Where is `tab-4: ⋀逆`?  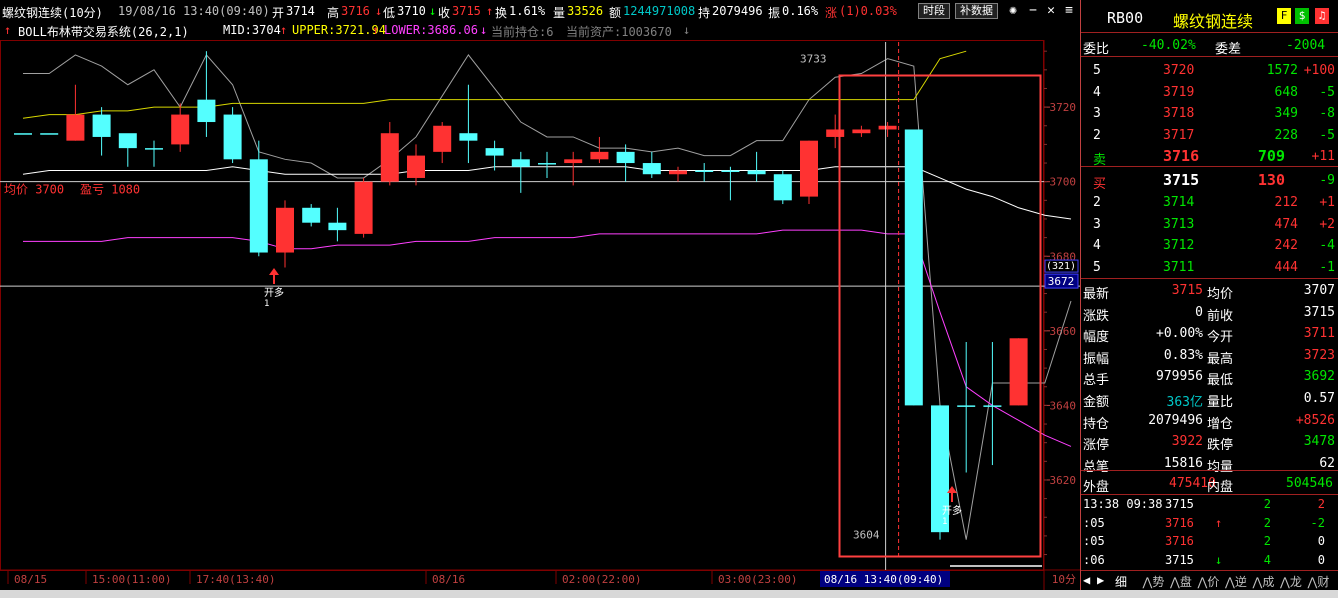
tab-4: ⋀逆 is located at coordinates (1236, 581).